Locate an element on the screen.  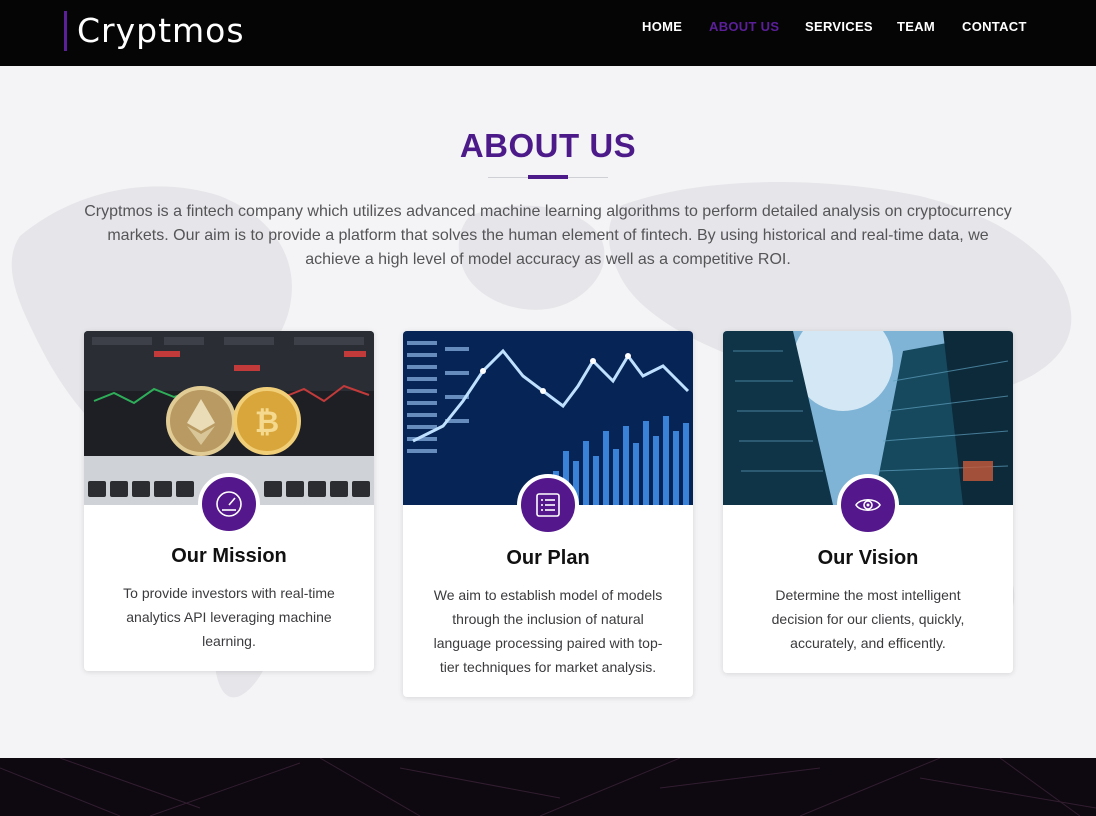
footer-section is located at coordinates (548, 787).